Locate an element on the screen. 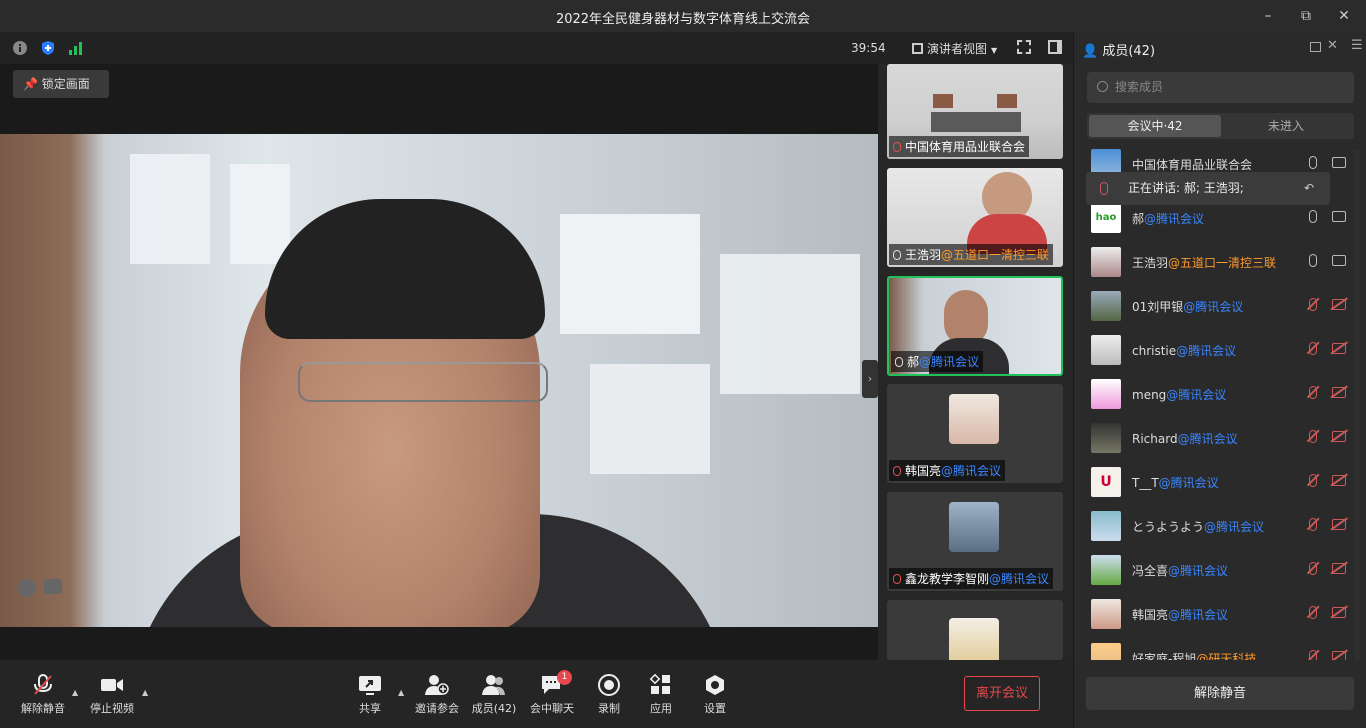 The height and width of the screenshot is (728, 1366). video-thumb: 王浩羽@五道口一清控三联 is located at coordinates (975, 217).